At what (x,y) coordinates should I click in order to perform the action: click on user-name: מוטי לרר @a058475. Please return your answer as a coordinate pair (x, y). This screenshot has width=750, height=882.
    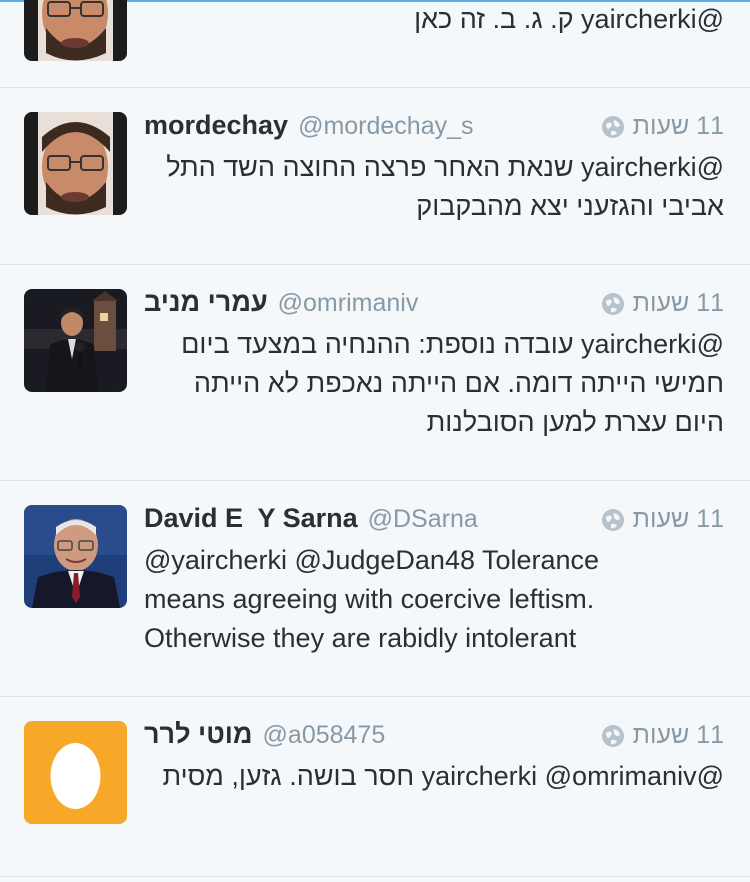
    Looking at the image, I should click on (264, 734).